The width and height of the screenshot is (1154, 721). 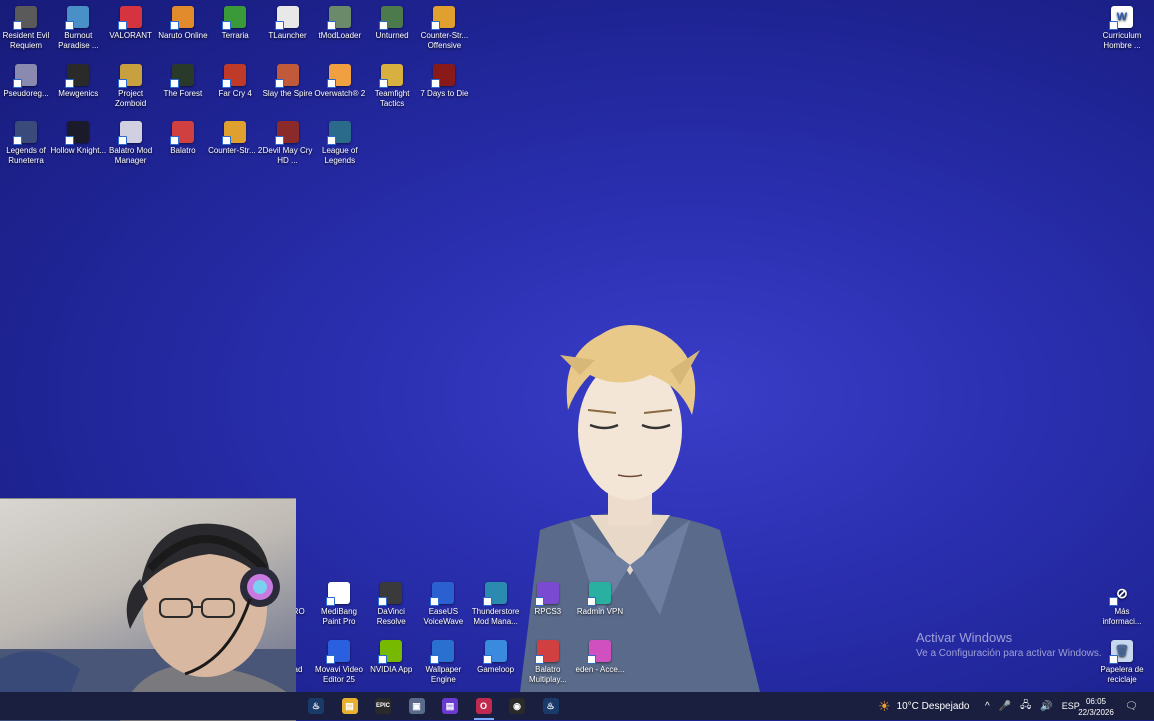 I want to click on wallpaper-character, so click(x=640, y=508).